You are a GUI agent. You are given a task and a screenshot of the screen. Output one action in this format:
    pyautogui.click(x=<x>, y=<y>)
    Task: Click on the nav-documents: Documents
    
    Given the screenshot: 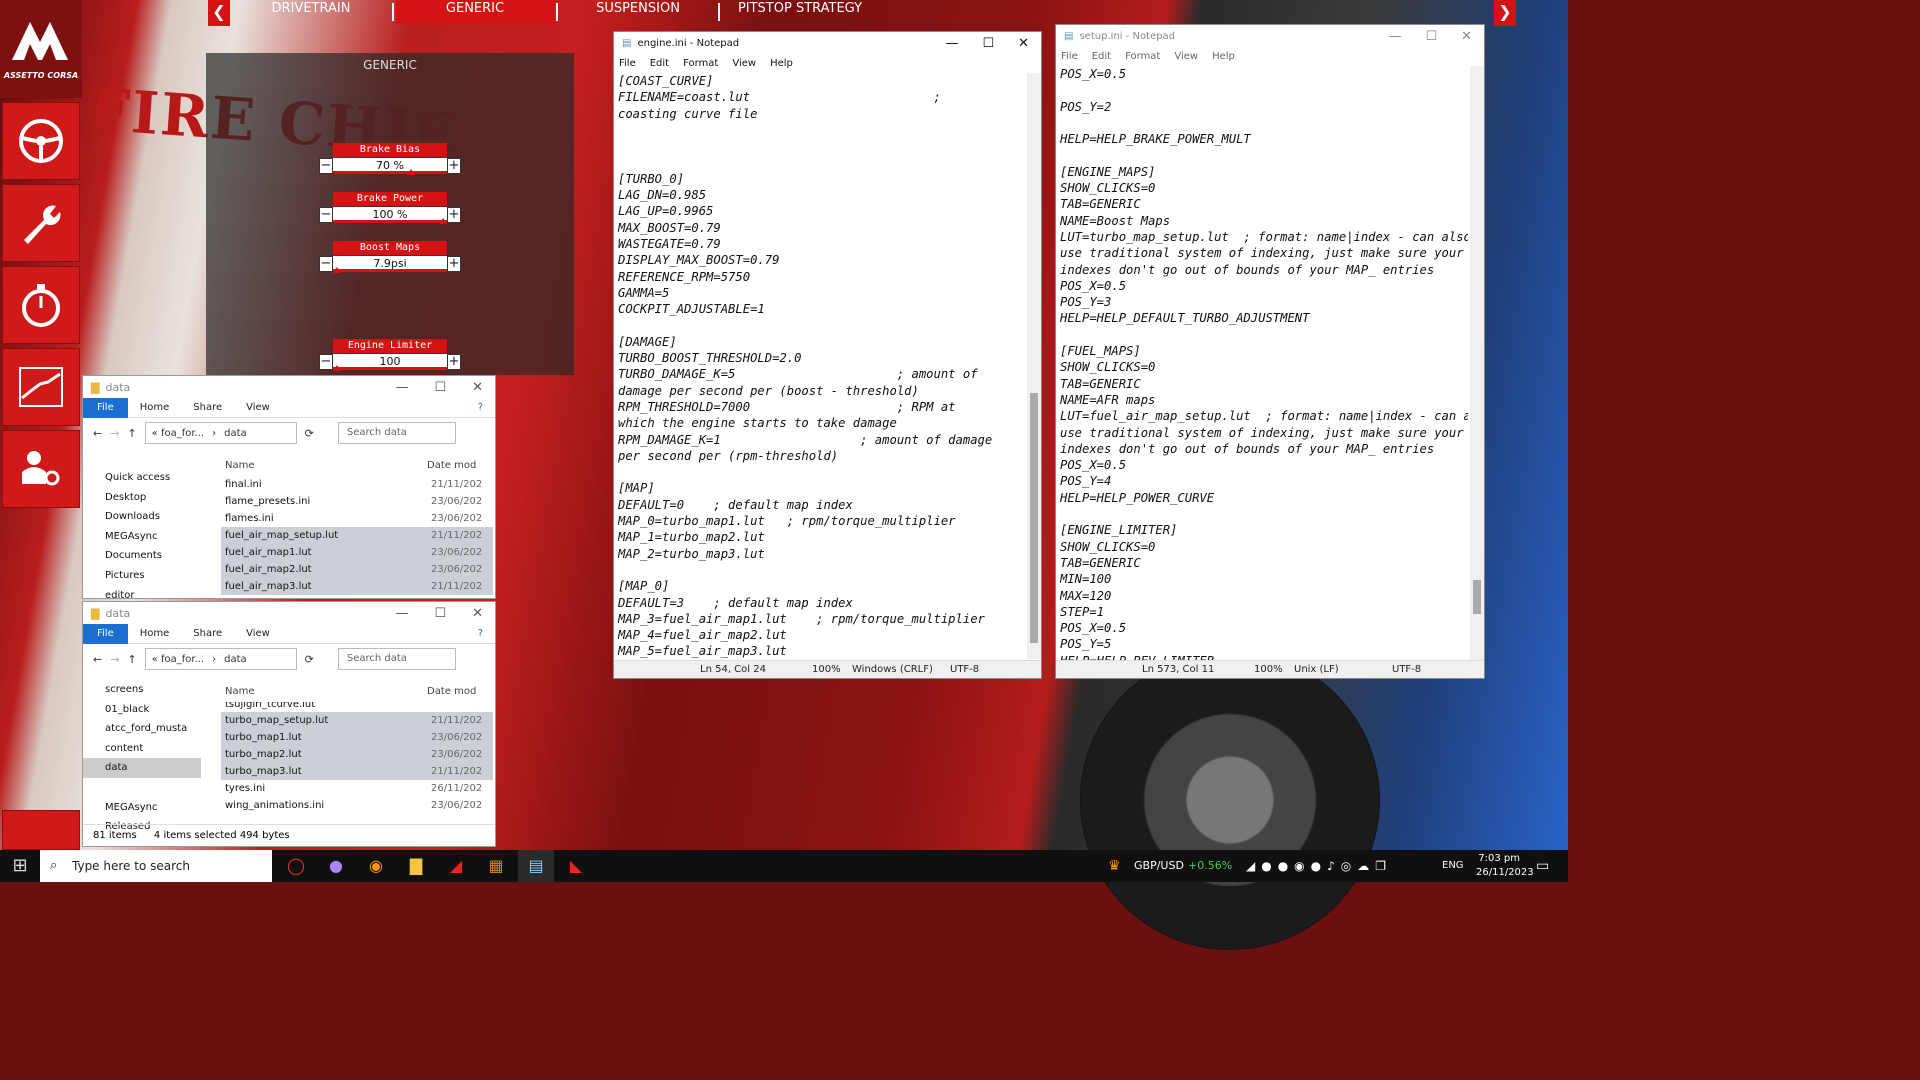 What is the action you would take?
    pyautogui.click(x=142, y=556)
    